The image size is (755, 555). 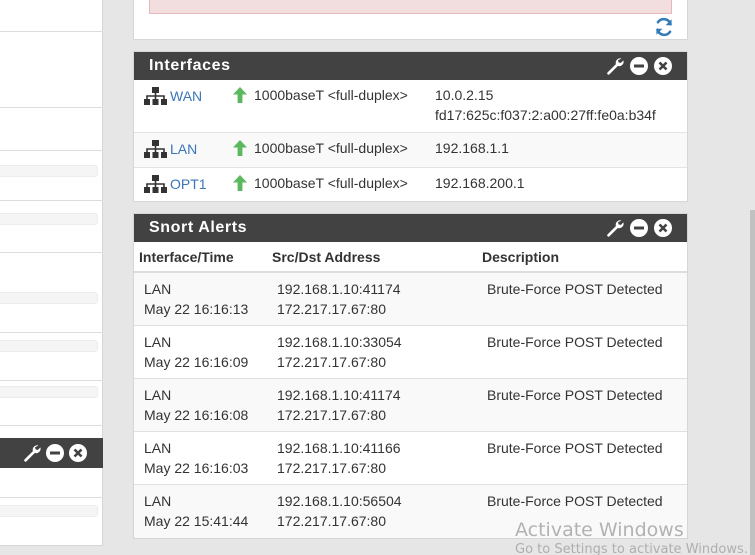 I want to click on column-header-interface-time: Interface/Time, so click(x=186, y=256).